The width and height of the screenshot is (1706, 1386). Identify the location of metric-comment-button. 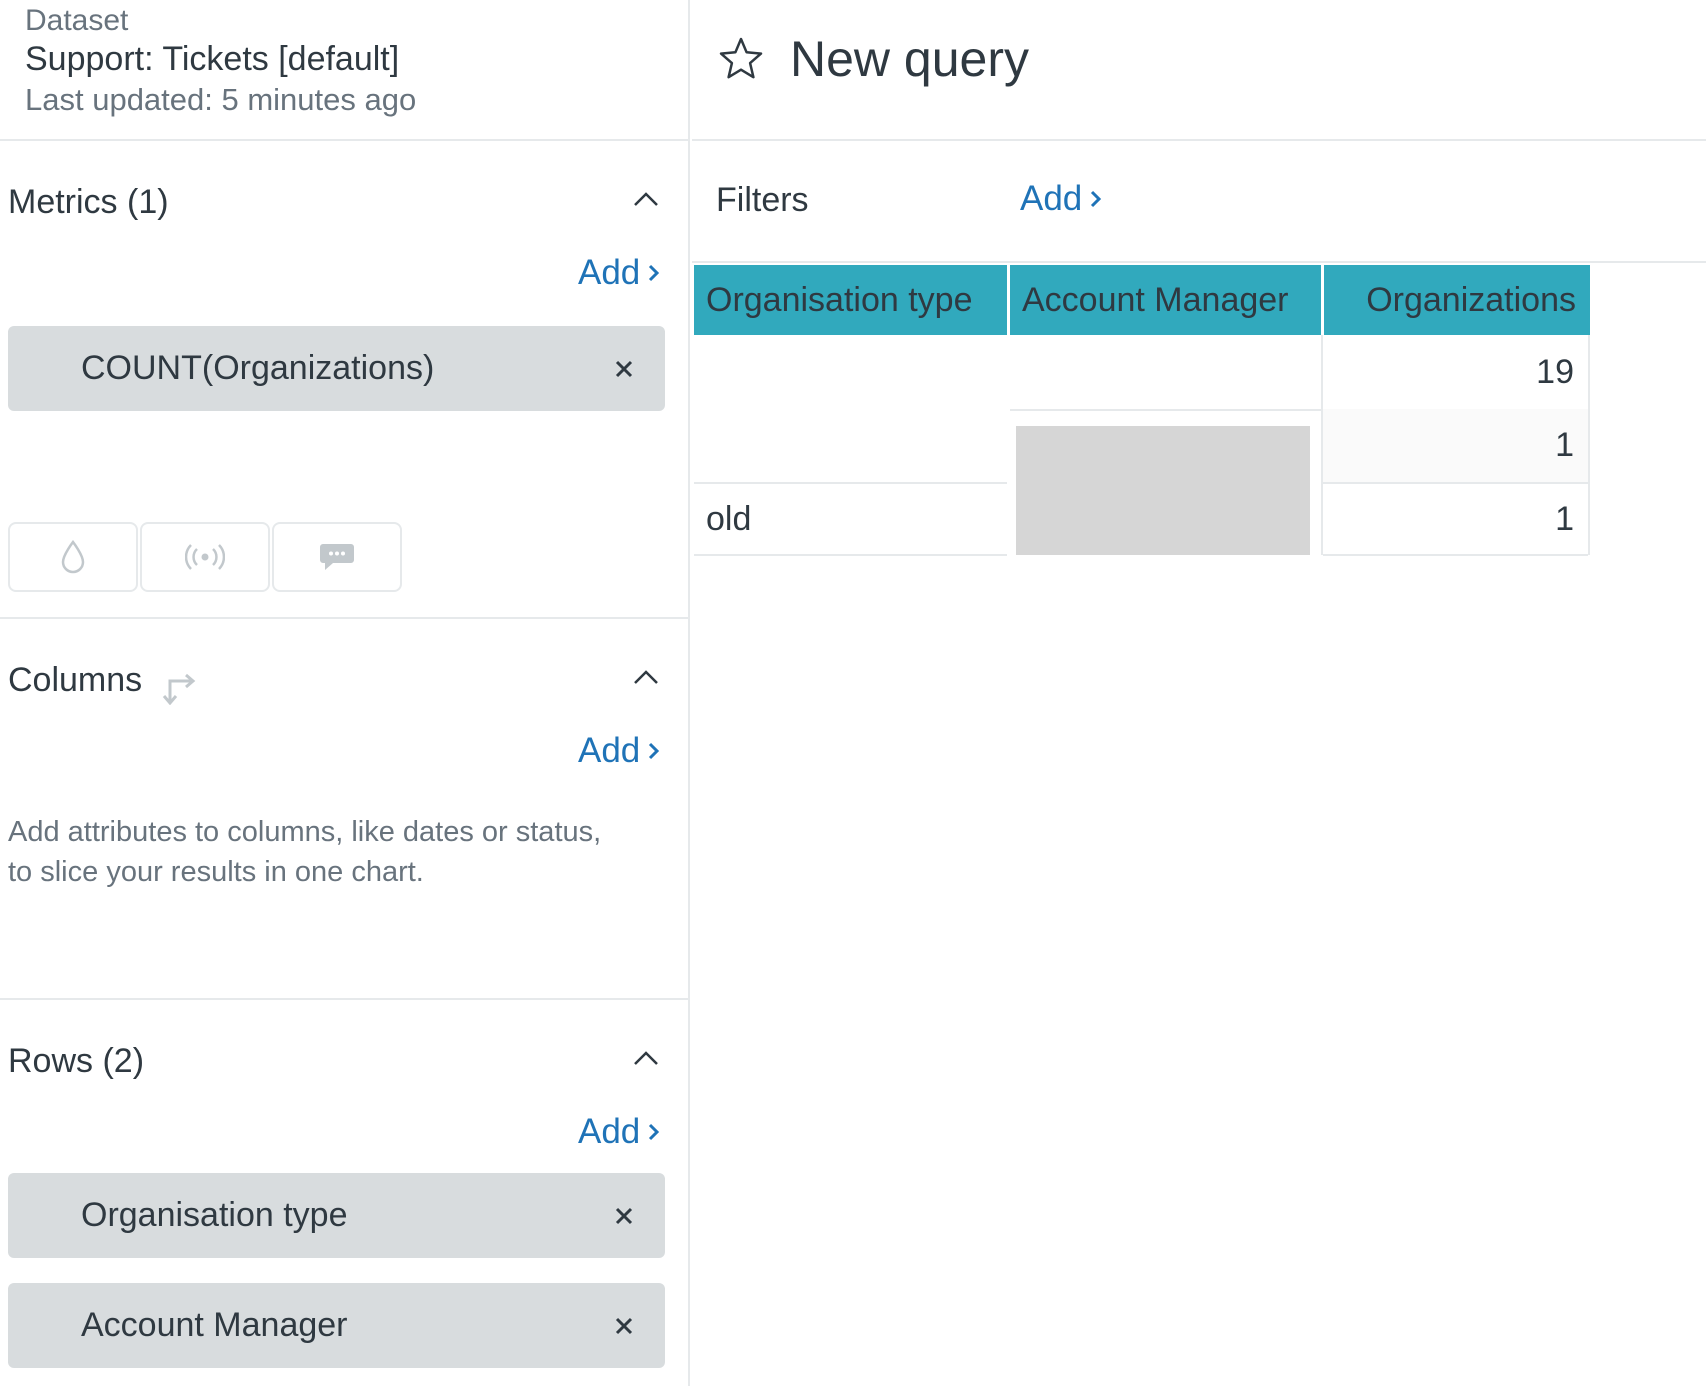
(337, 557).